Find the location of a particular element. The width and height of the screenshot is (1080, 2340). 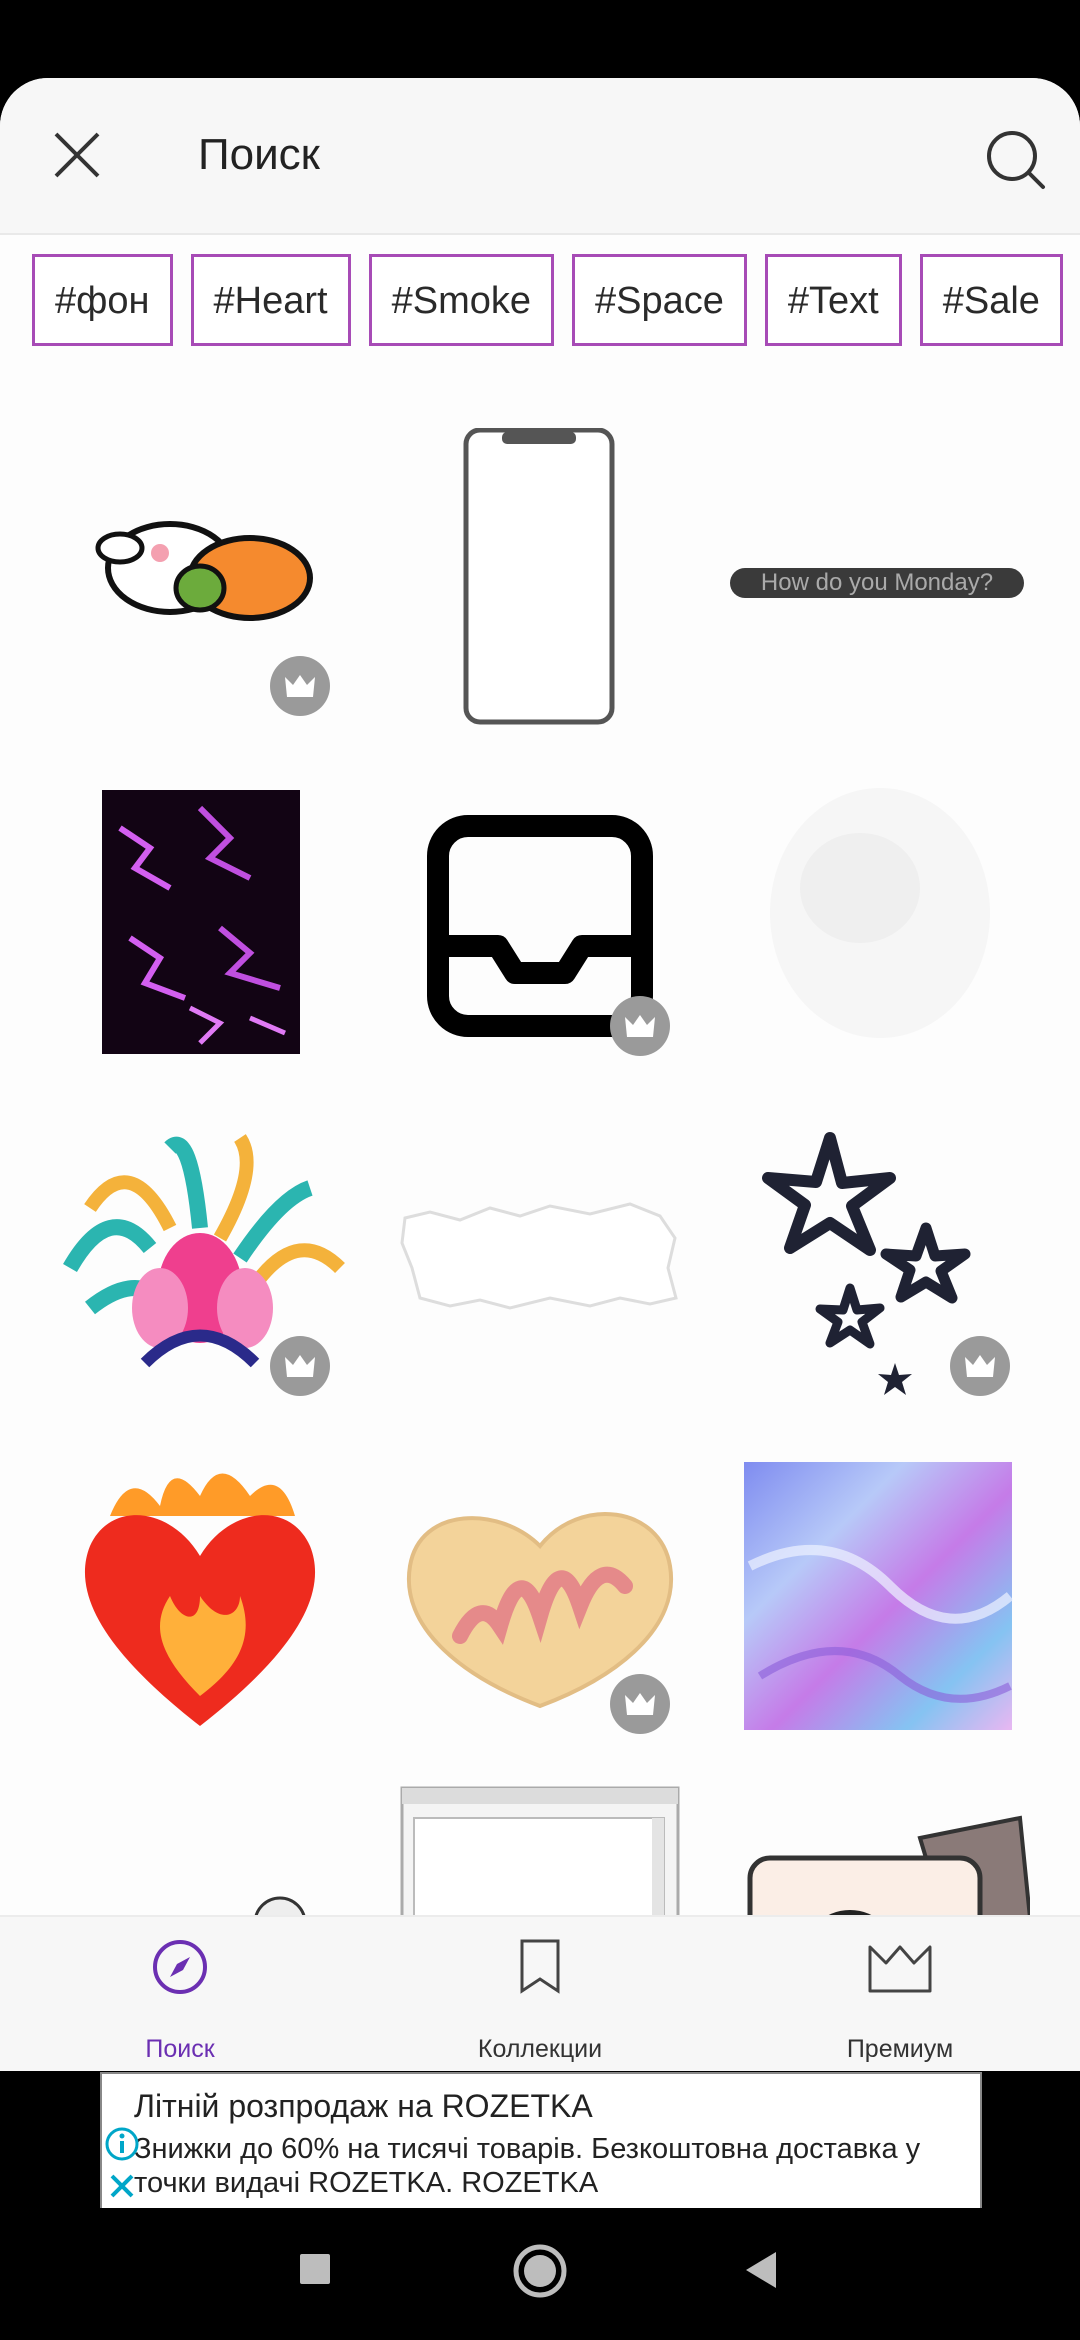

close-icon is located at coordinates (77, 155).